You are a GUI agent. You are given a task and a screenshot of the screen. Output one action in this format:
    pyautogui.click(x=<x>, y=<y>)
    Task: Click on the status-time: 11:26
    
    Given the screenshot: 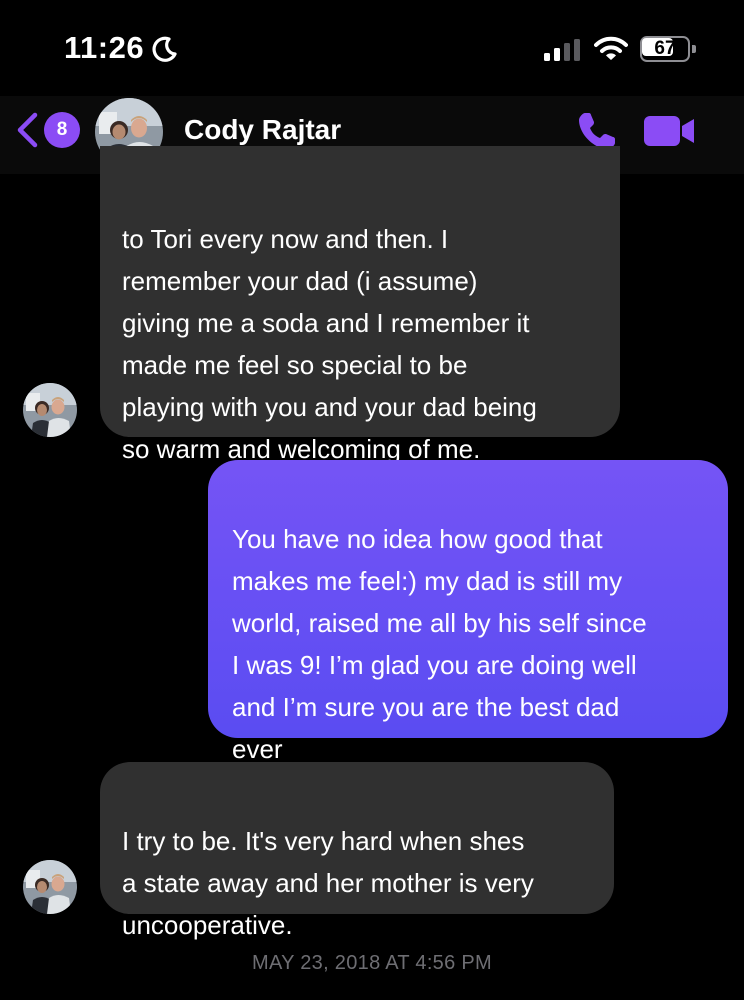 What is the action you would take?
    pyautogui.click(x=104, y=47)
    